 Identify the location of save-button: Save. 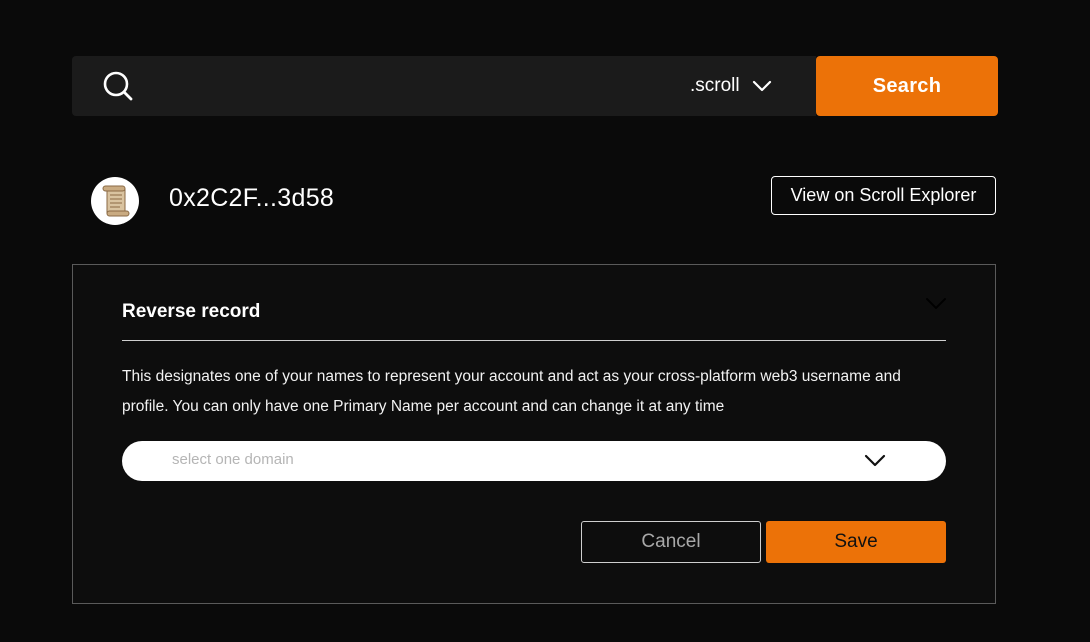
(856, 542).